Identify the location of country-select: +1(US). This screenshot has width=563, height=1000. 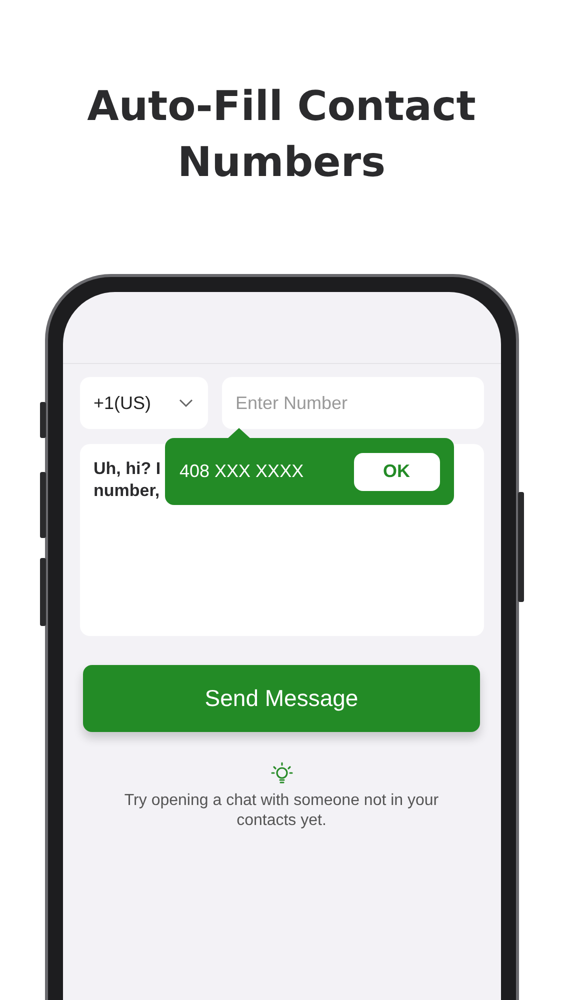
(144, 403).